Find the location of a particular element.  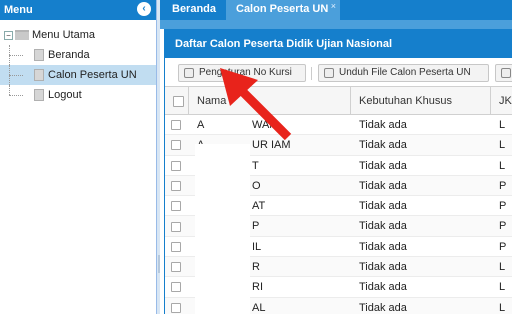

sidebar-item-label: Beranda is located at coordinates (69, 55).